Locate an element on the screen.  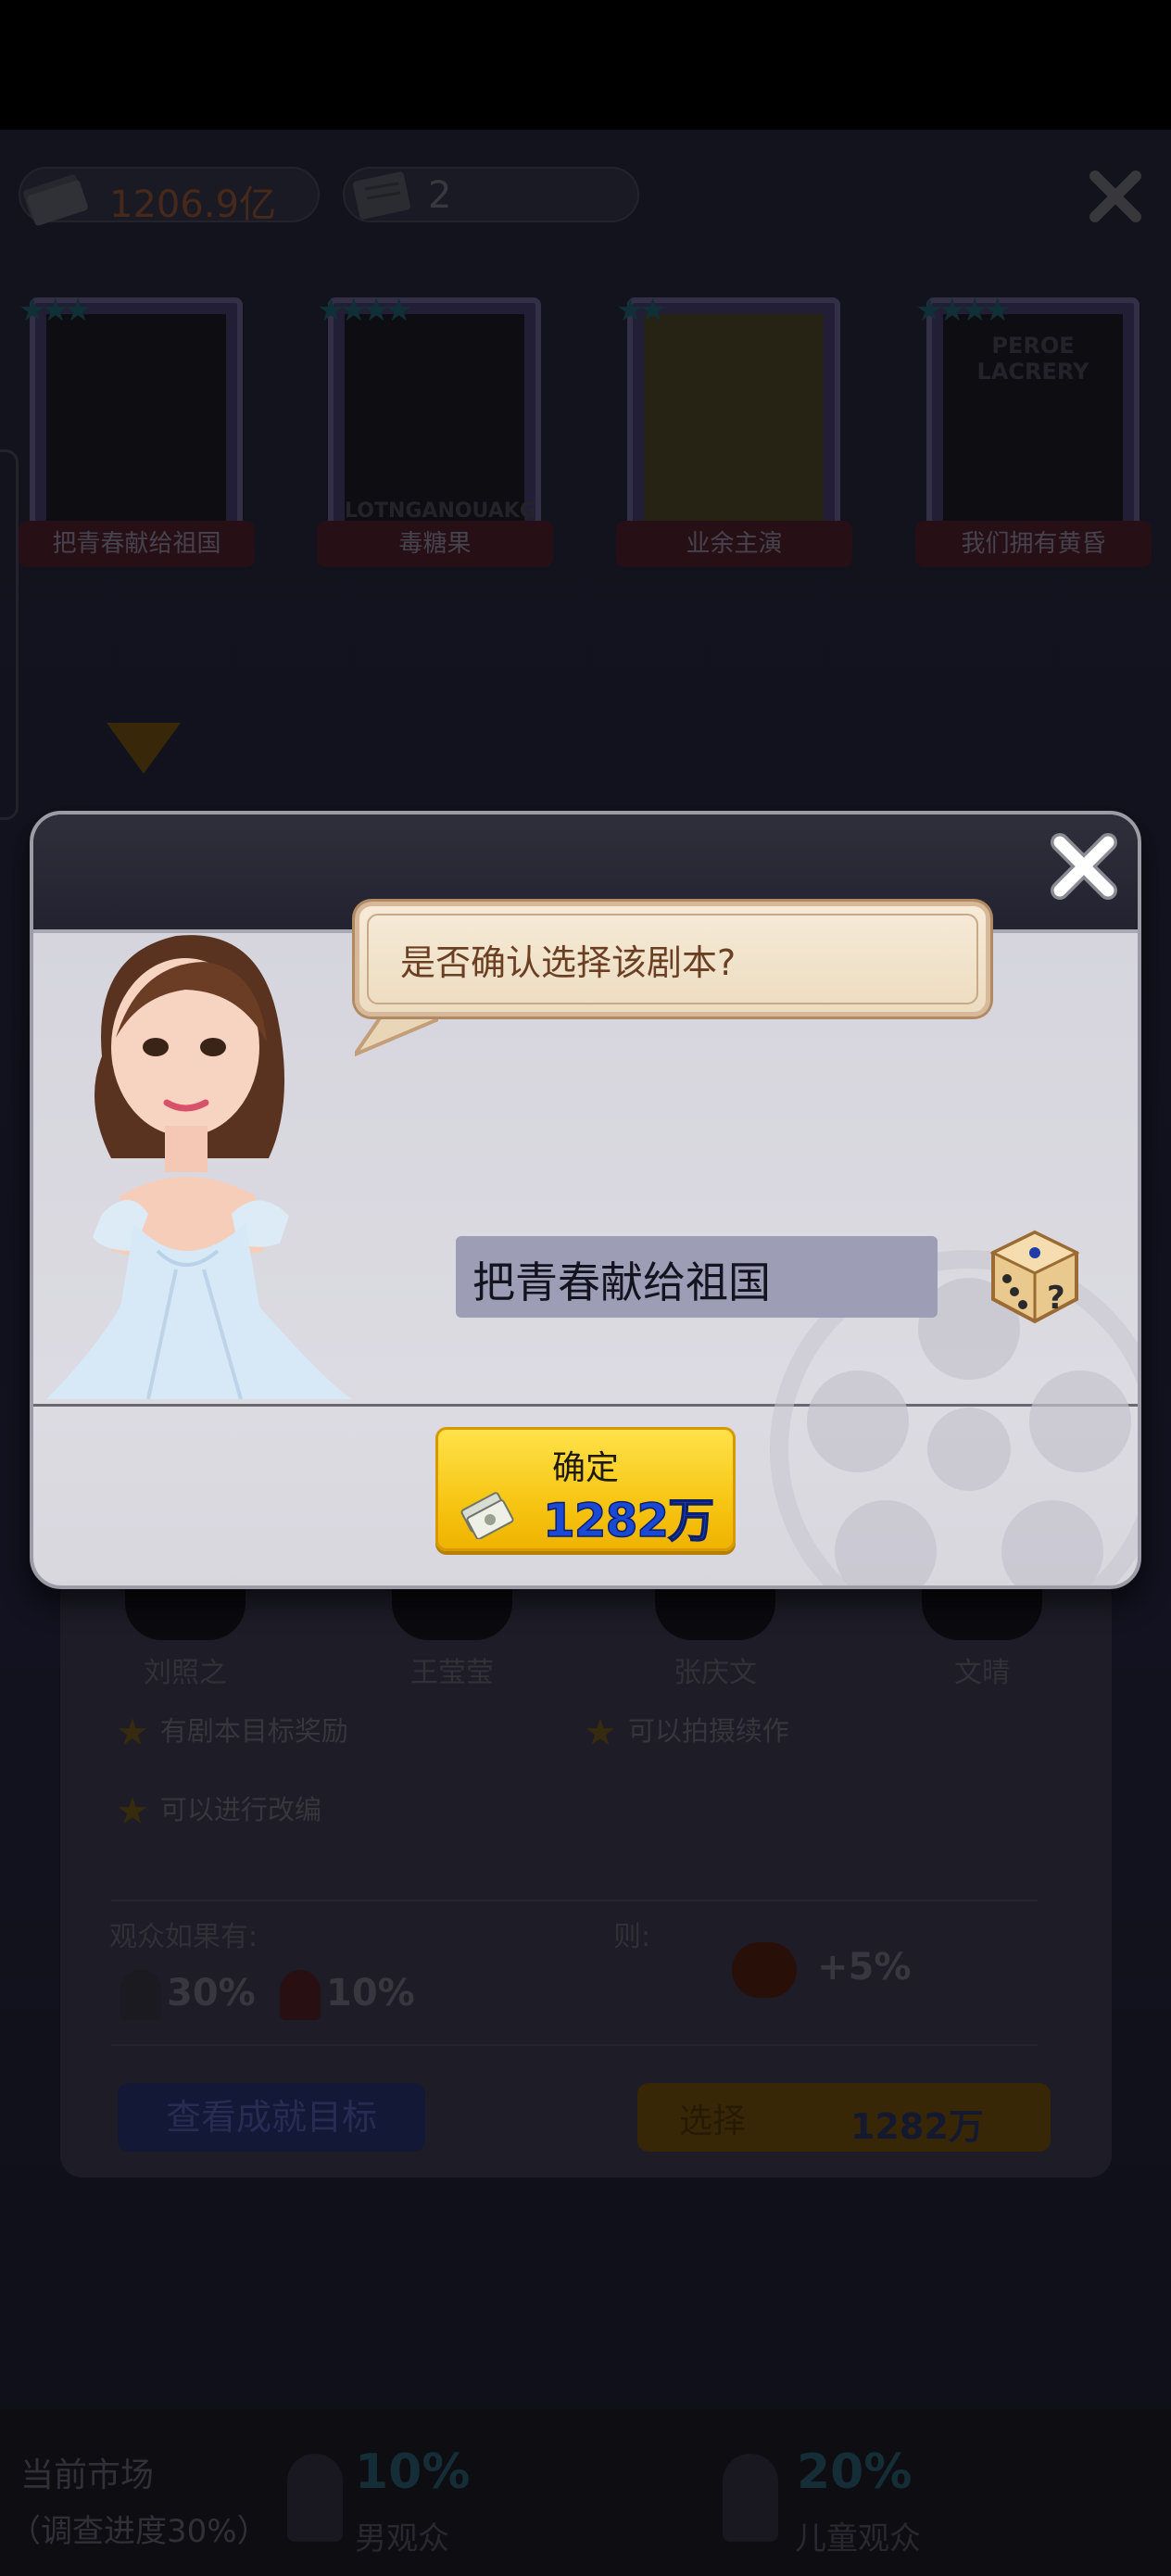
confirm-label: 确定 is located at coordinates (585, 1468).